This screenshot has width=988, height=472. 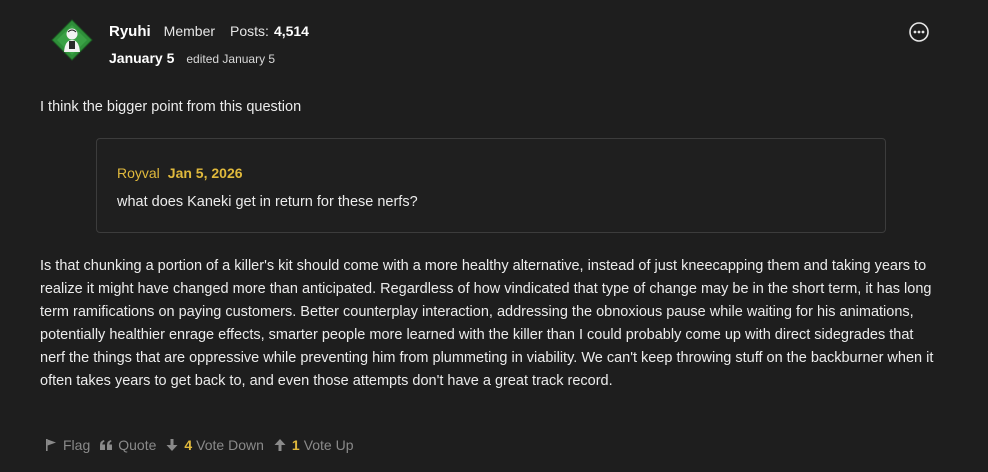 I want to click on post-options-button, so click(x=919, y=32).